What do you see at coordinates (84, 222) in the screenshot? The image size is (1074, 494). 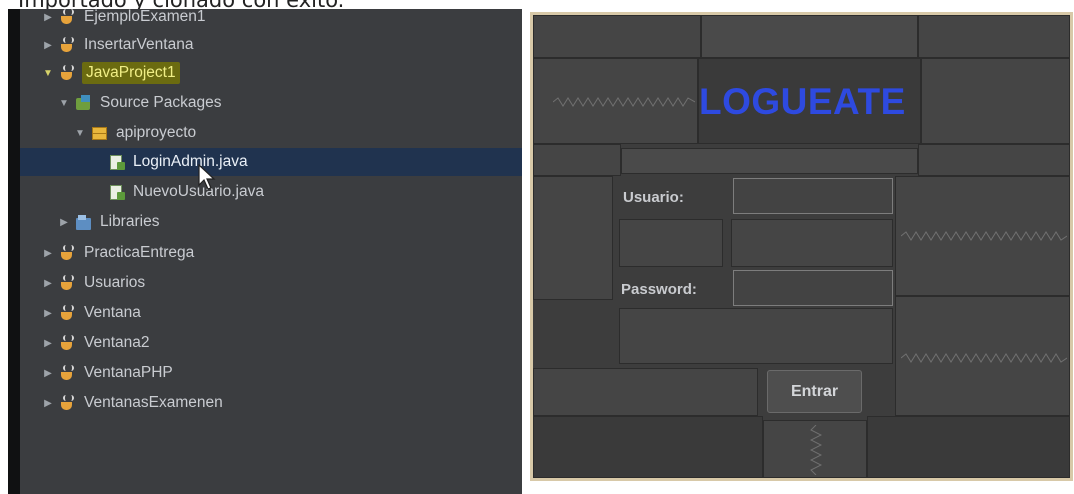 I see `libraries-icon` at bounding box center [84, 222].